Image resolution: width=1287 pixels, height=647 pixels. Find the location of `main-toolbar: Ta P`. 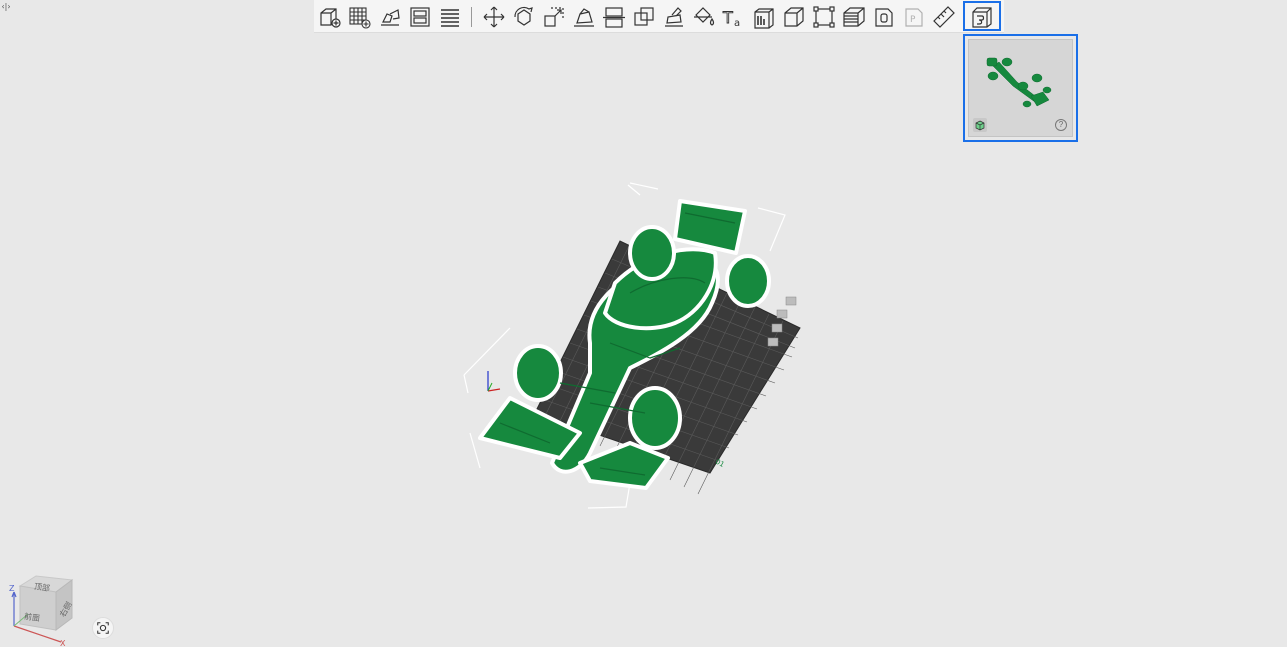

main-toolbar: Ta P is located at coordinates (659, 16).